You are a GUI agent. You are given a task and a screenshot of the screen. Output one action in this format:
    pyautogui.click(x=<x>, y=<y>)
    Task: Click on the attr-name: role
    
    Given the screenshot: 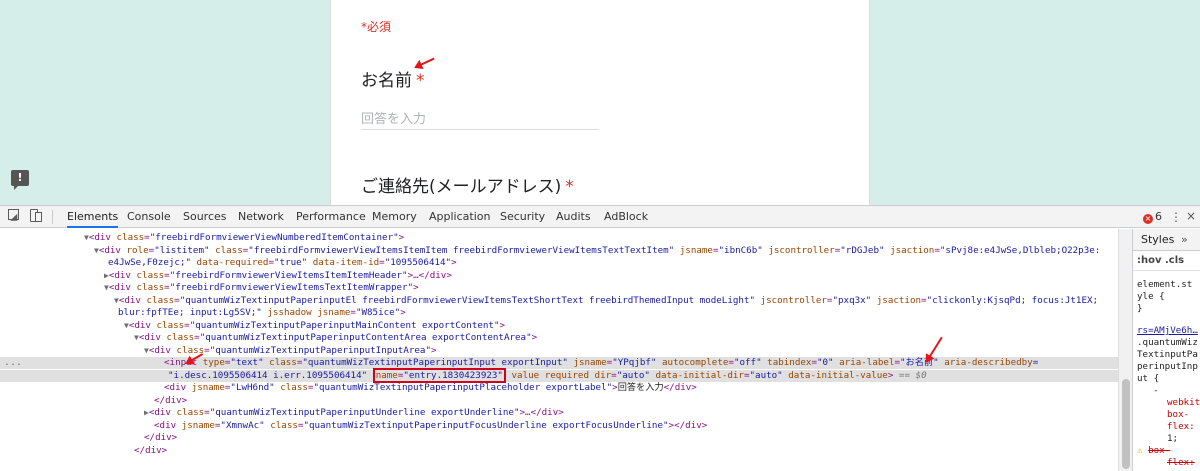 What is the action you would take?
    pyautogui.click(x=137, y=250)
    